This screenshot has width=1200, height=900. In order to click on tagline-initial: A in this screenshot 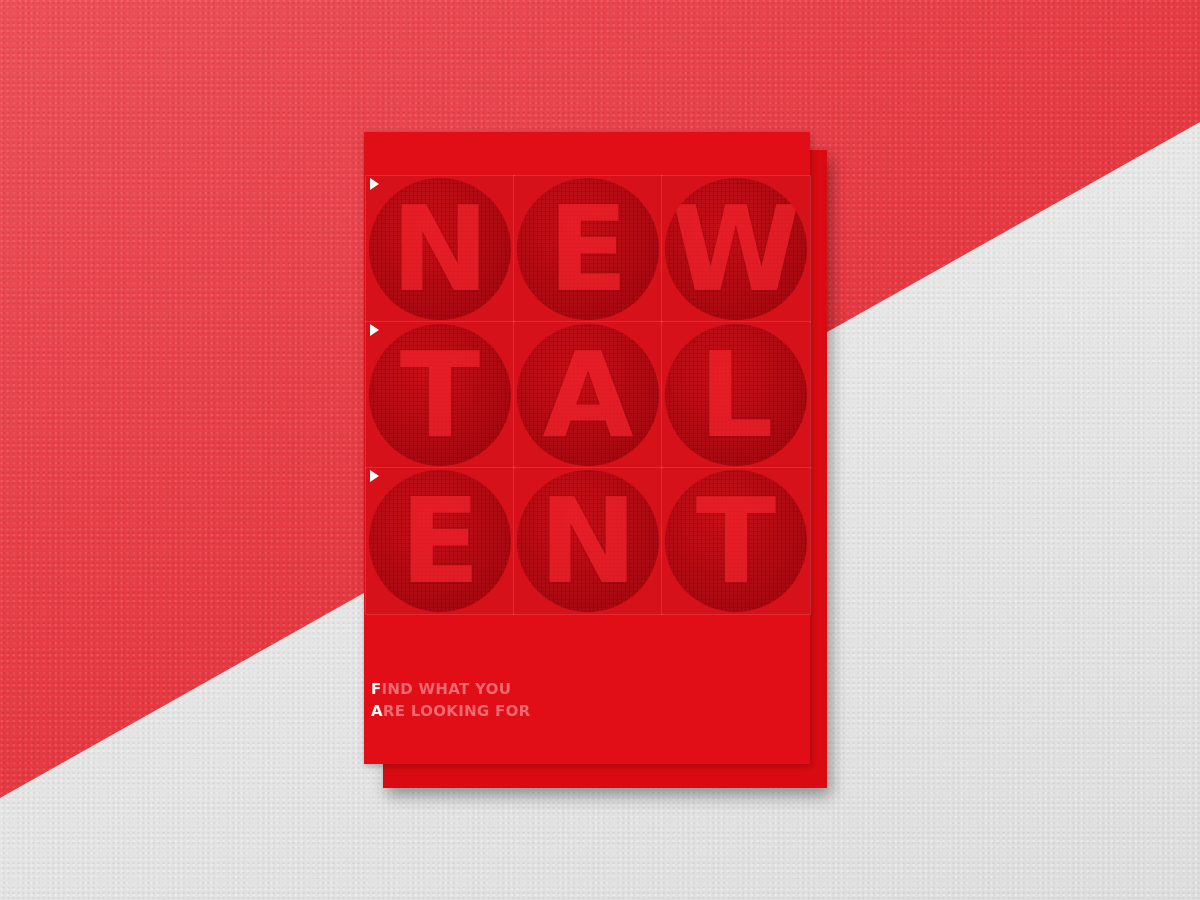, I will do `click(377, 711)`.